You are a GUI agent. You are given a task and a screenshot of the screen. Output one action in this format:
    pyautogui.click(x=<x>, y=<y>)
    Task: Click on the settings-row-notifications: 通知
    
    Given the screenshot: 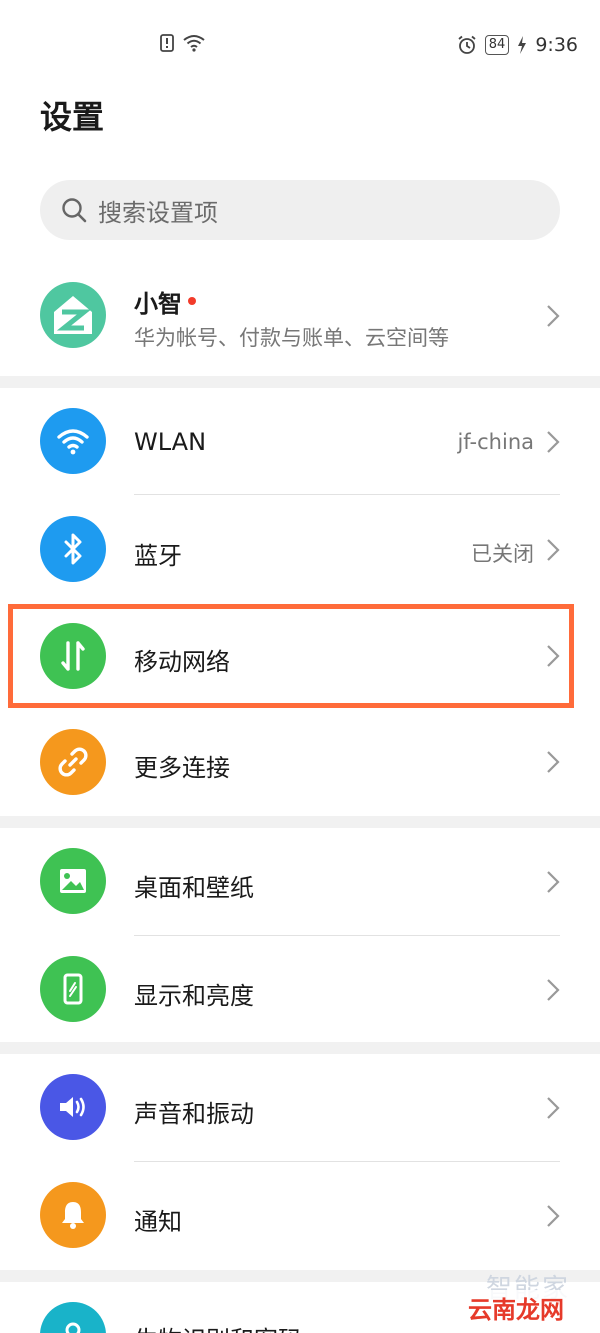 What is the action you would take?
    pyautogui.click(x=300, y=1215)
    